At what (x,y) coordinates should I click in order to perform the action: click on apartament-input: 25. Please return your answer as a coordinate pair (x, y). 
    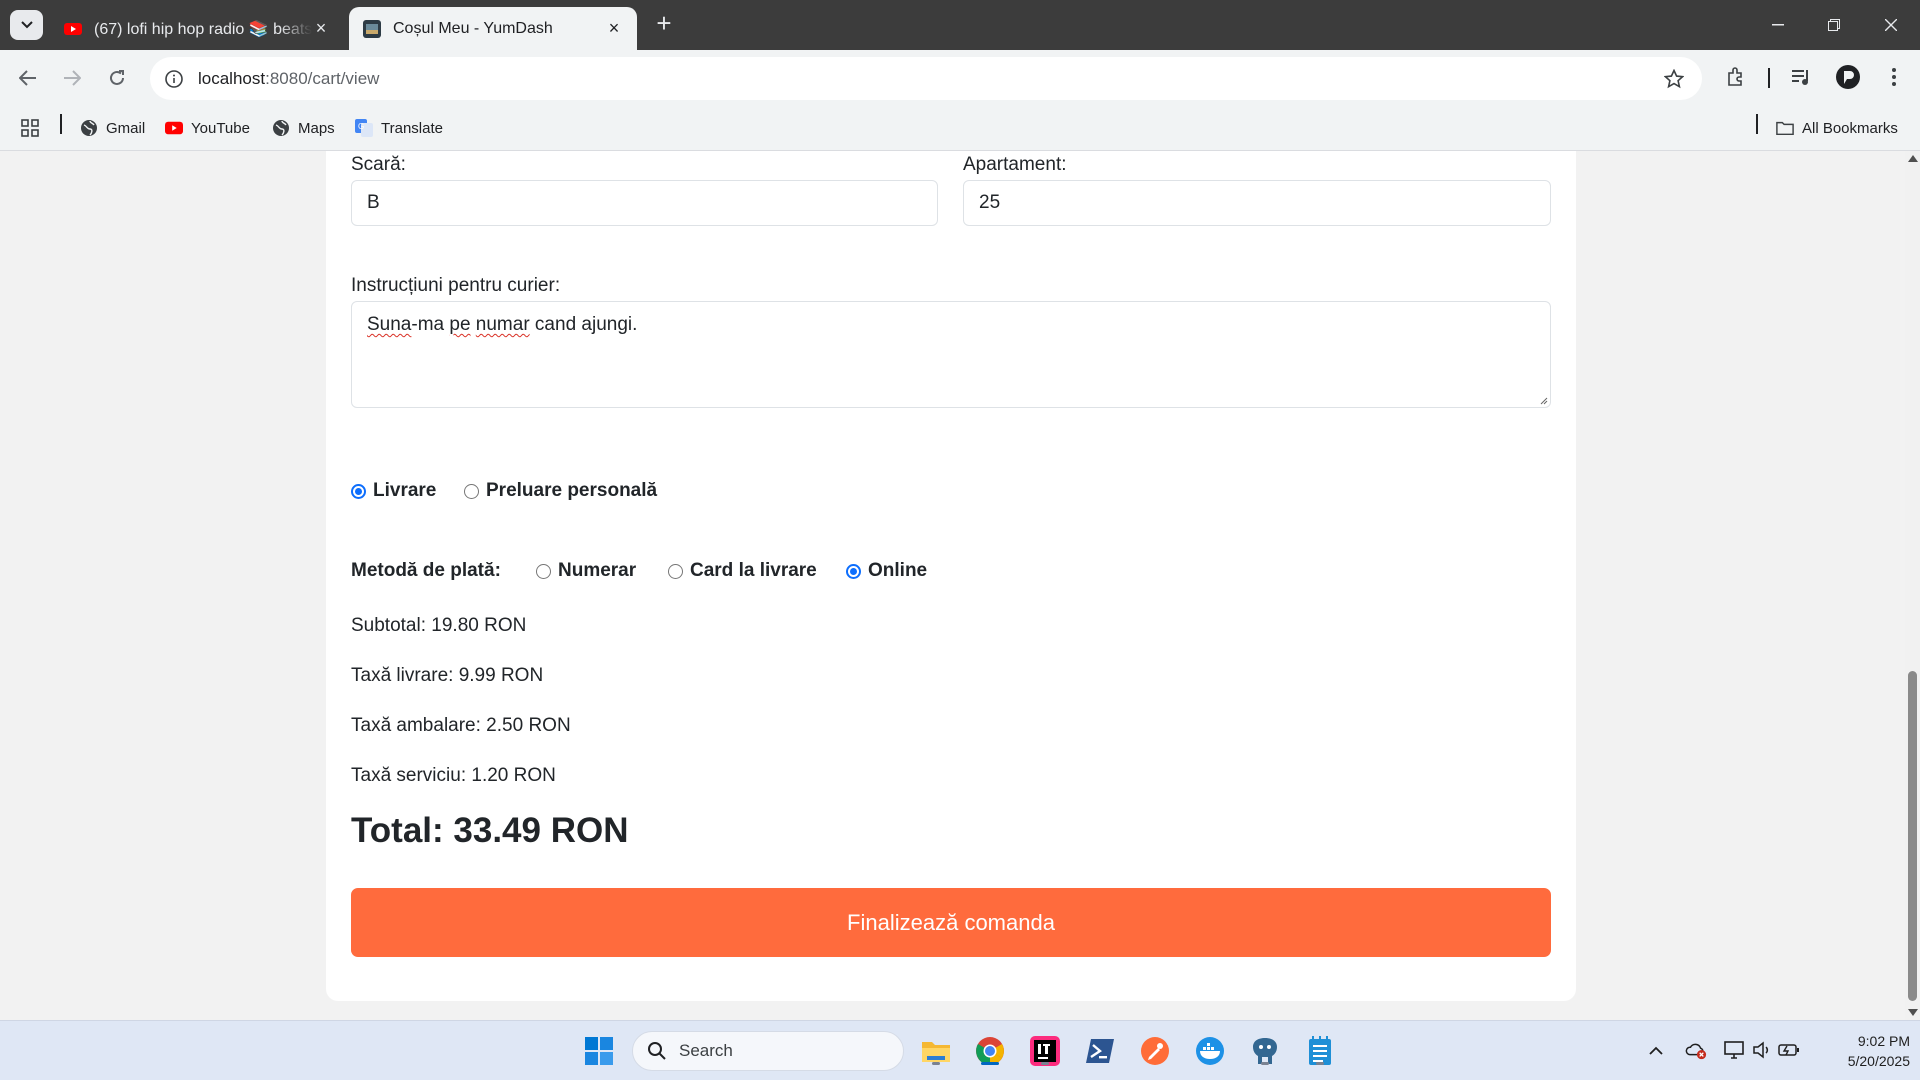
    Looking at the image, I should click on (1257, 203).